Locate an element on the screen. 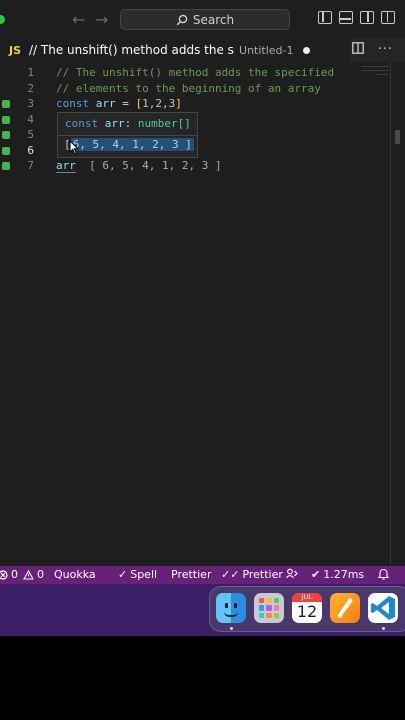 The image size is (405, 720). line-number: 3 is located at coordinates (30, 103).